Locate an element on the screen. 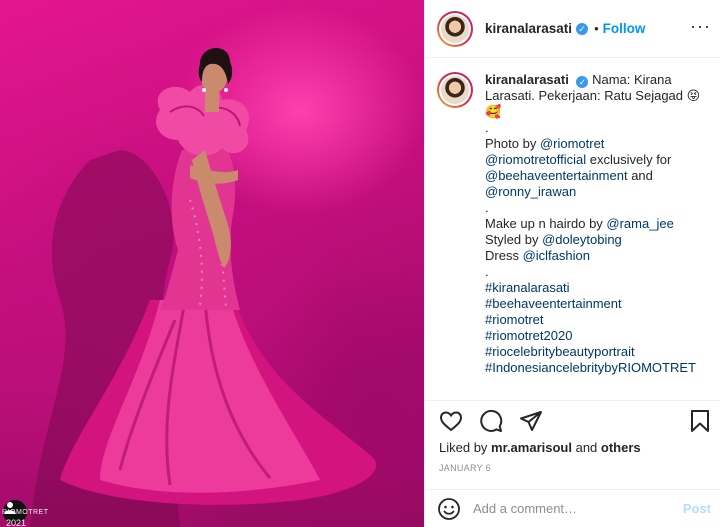 The width and height of the screenshot is (720, 527). caption-and: and is located at coordinates (640, 175).